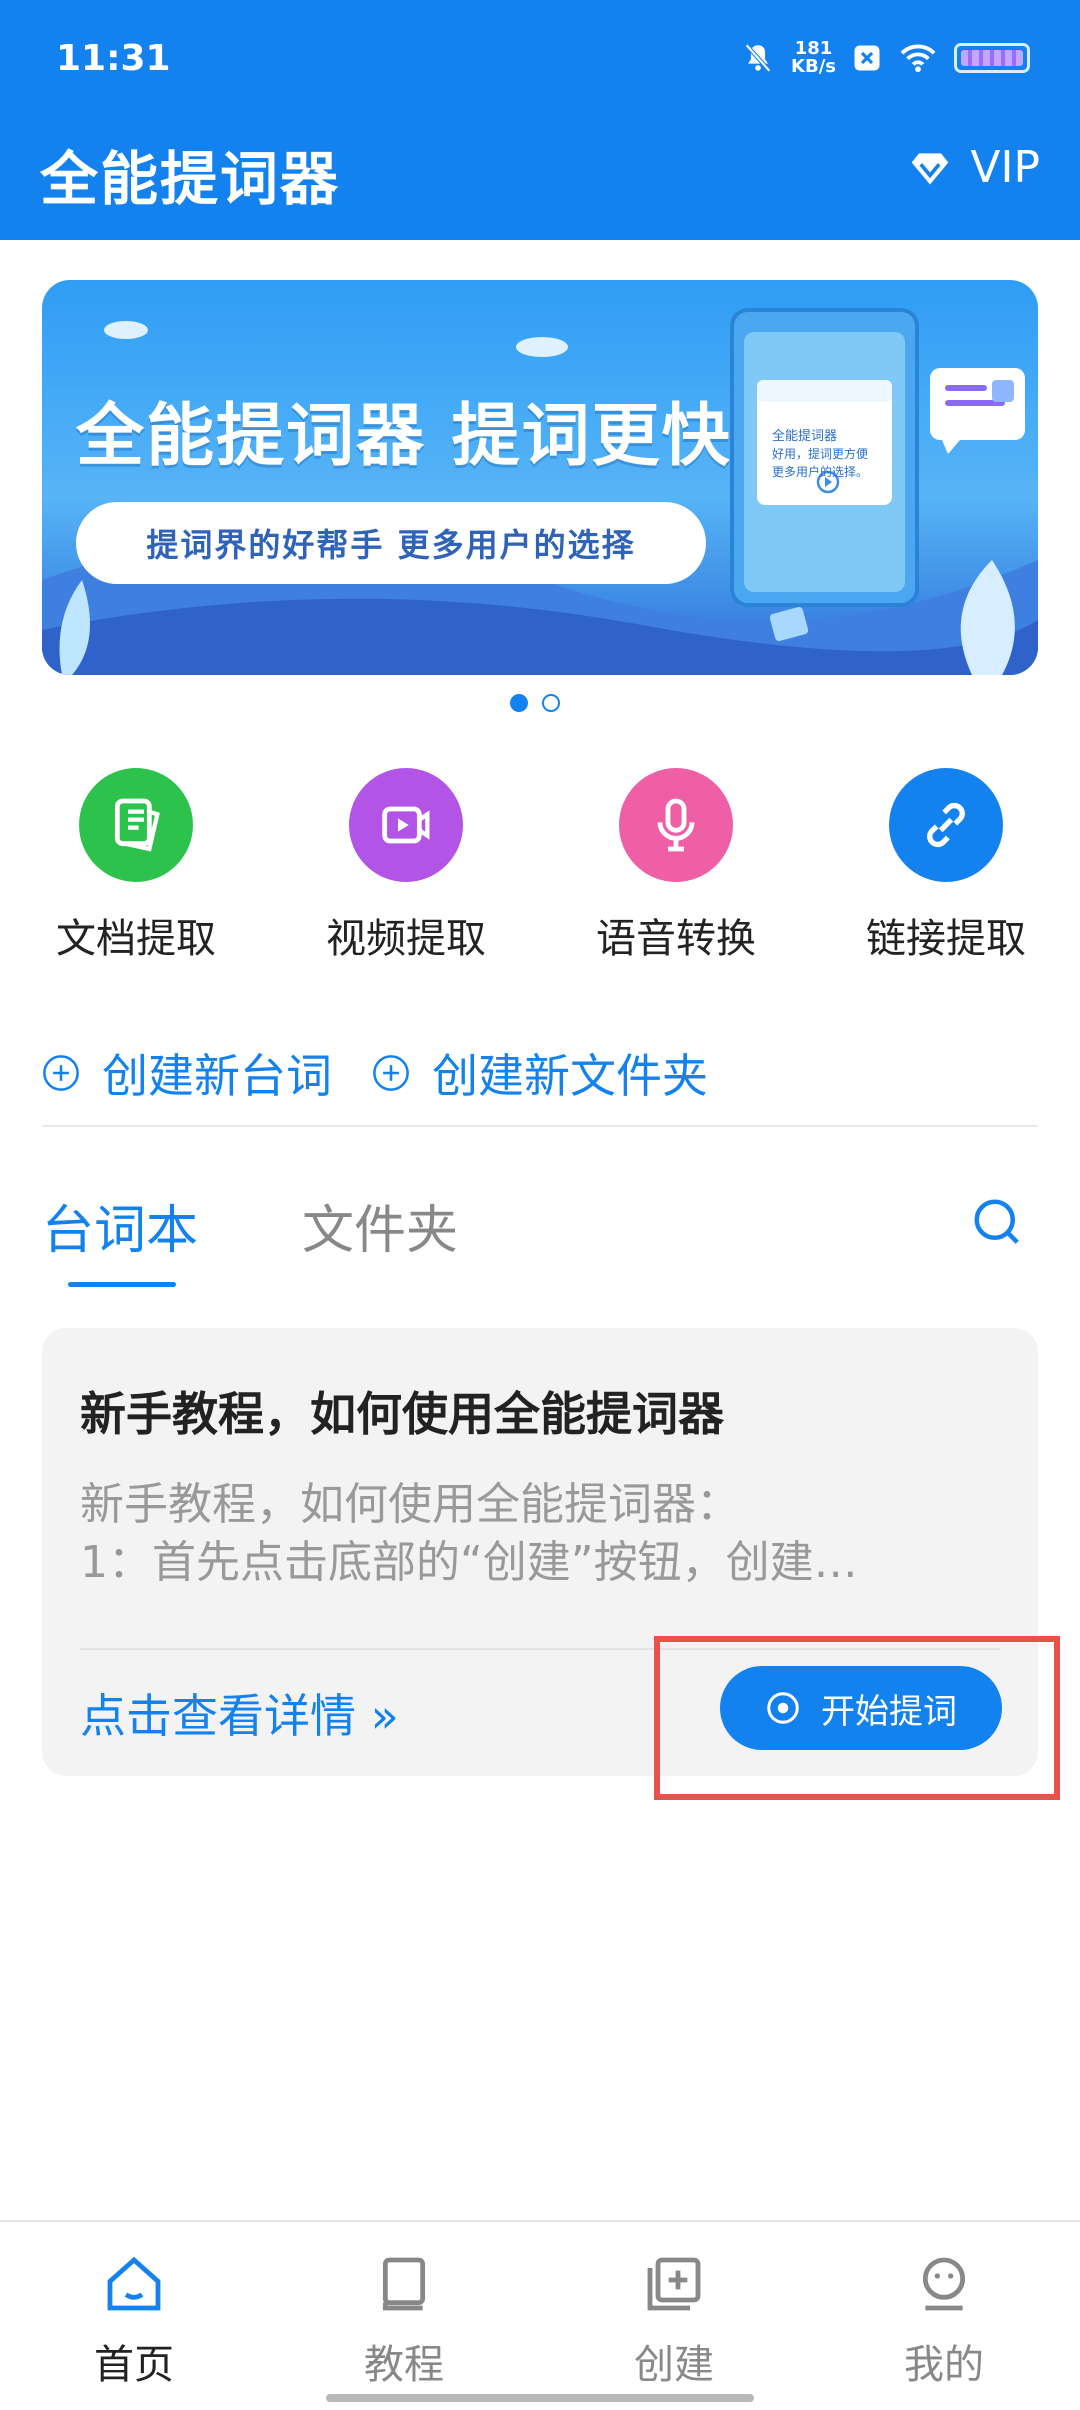  I want to click on app-title: 全能提词器, so click(190, 179).